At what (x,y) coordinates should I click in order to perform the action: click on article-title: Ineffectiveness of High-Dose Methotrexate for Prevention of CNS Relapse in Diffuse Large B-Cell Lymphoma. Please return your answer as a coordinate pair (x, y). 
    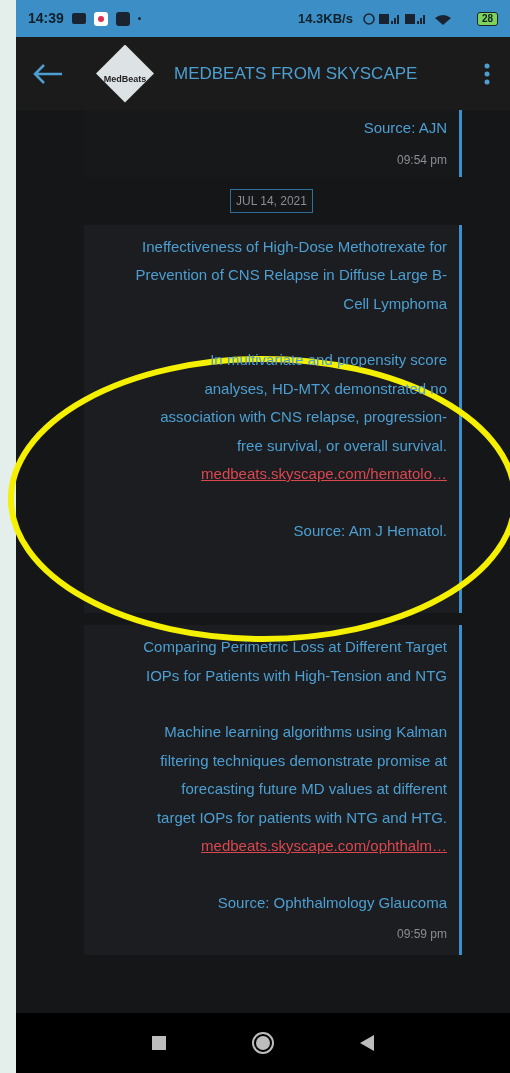
    Looking at the image, I should click on (291, 275).